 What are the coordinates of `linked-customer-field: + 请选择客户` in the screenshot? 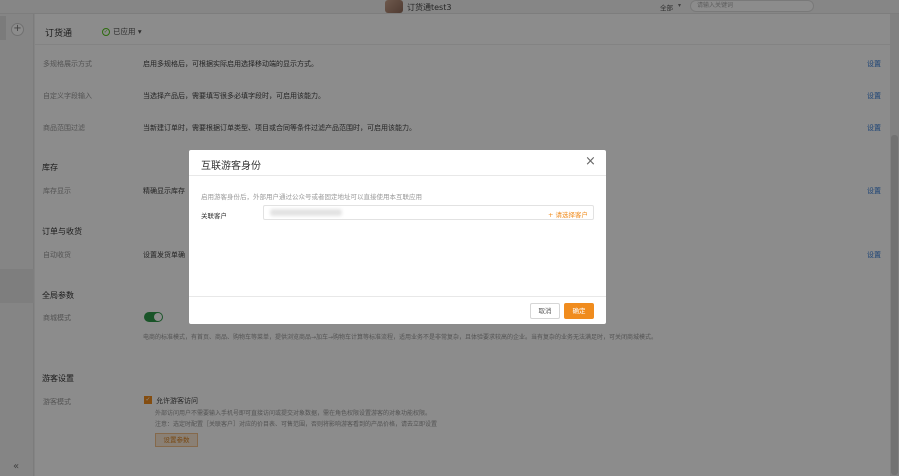 It's located at (428, 212).